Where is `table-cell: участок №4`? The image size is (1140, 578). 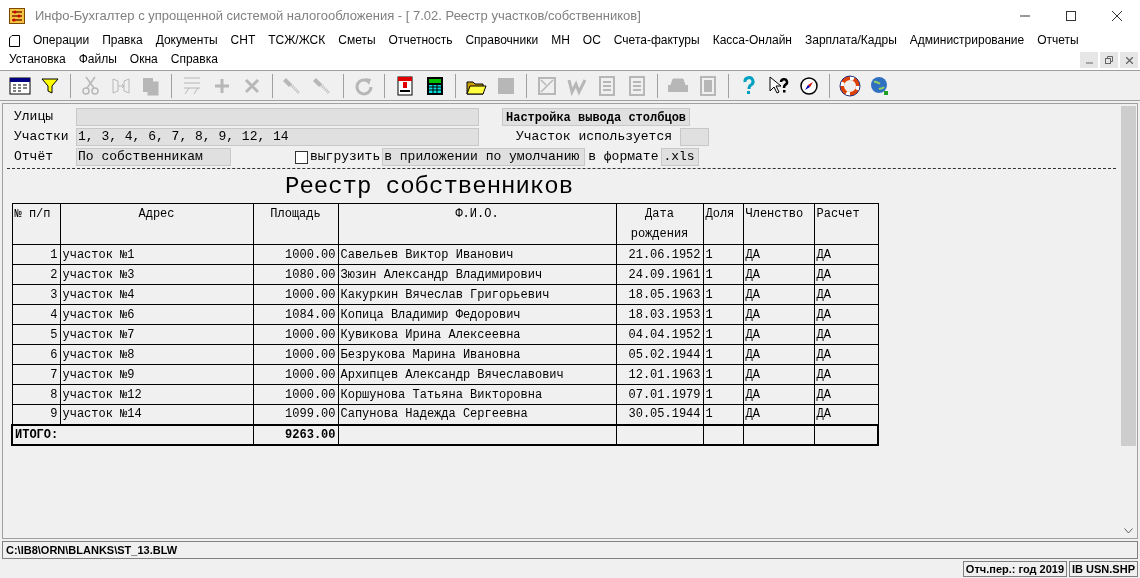 table-cell: участок №4 is located at coordinates (156, 294).